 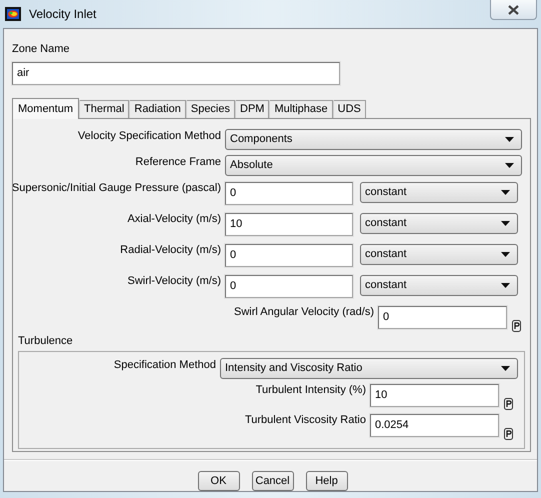 I want to click on app-icon, so click(x=13, y=14).